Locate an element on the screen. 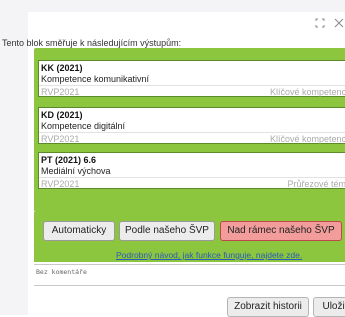 This screenshot has height=317, width=345. show-history-button: Zobrazit historii is located at coordinates (268, 307).